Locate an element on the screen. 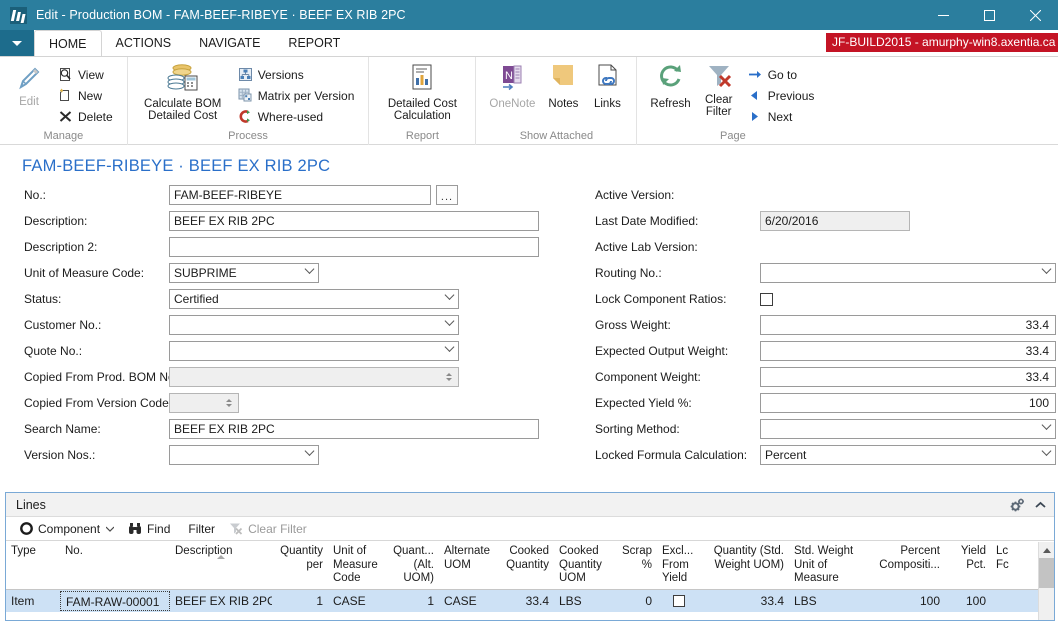 The height and width of the screenshot is (621, 1058). view-button: View is located at coordinates (85, 74).